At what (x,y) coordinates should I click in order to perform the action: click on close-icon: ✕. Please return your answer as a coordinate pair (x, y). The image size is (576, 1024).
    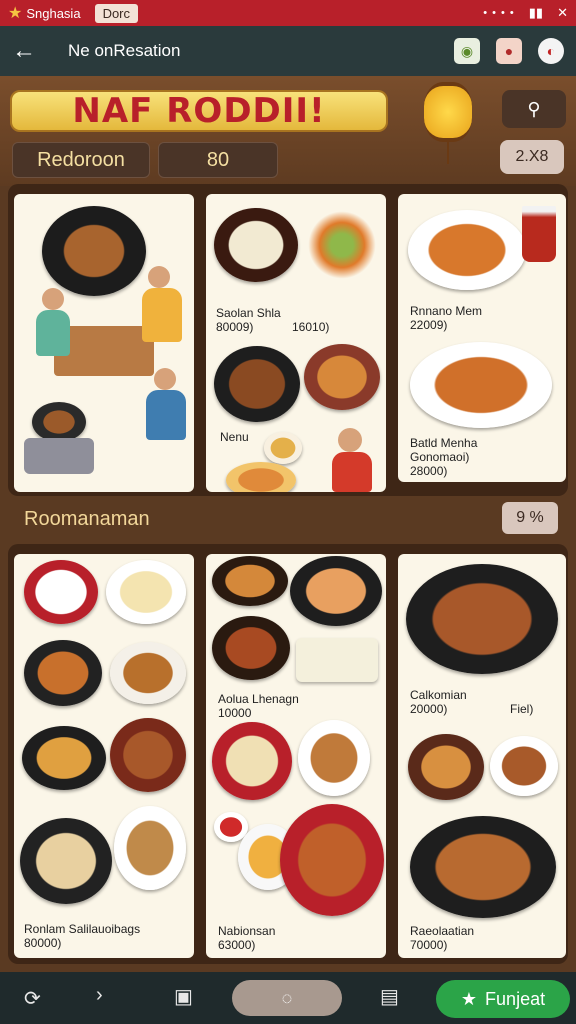
    Looking at the image, I should click on (562, 13).